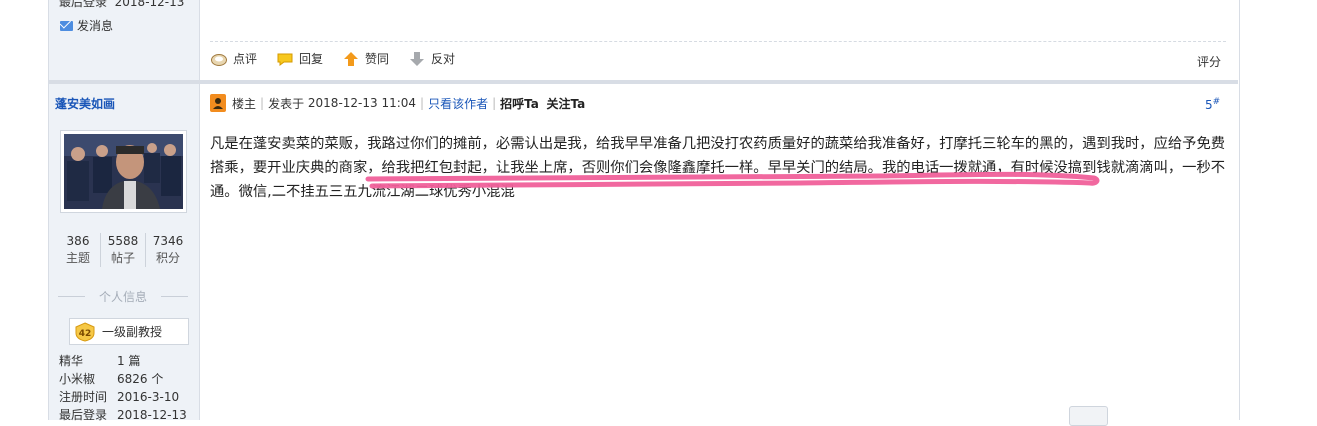 Image resolution: width=1317 pixels, height=426 pixels. I want to click on rank-level-icon: 42, so click(85, 331).